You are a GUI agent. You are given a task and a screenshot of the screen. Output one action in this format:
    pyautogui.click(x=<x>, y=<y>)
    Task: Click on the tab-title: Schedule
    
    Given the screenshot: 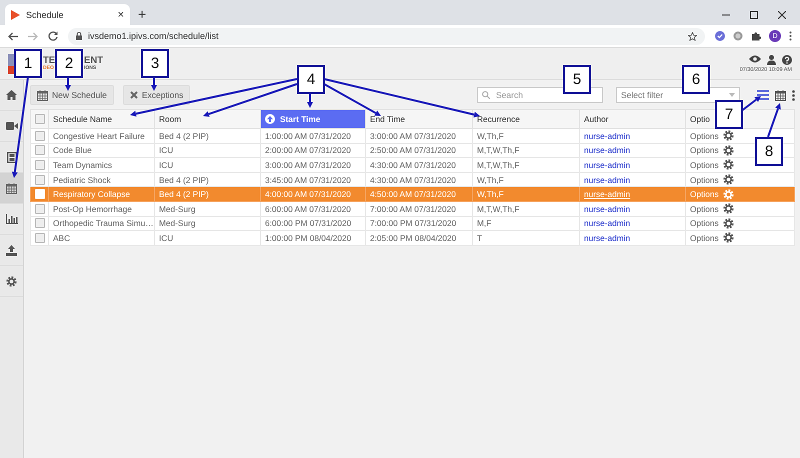 What is the action you would take?
    pyautogui.click(x=45, y=15)
    